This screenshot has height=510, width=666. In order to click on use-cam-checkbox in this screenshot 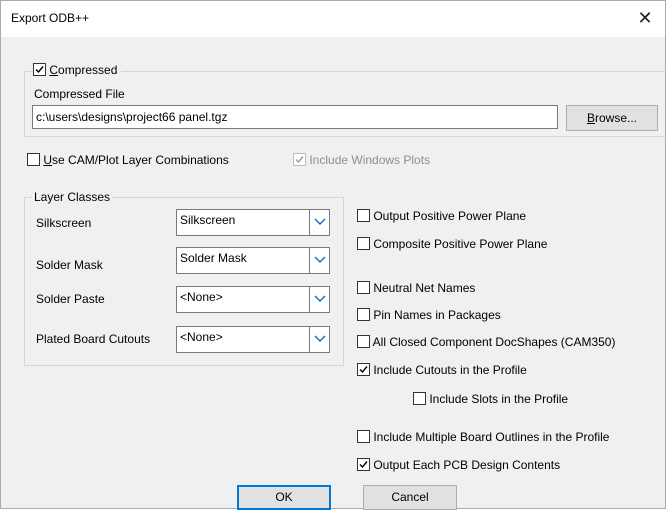, I will do `click(33, 159)`.